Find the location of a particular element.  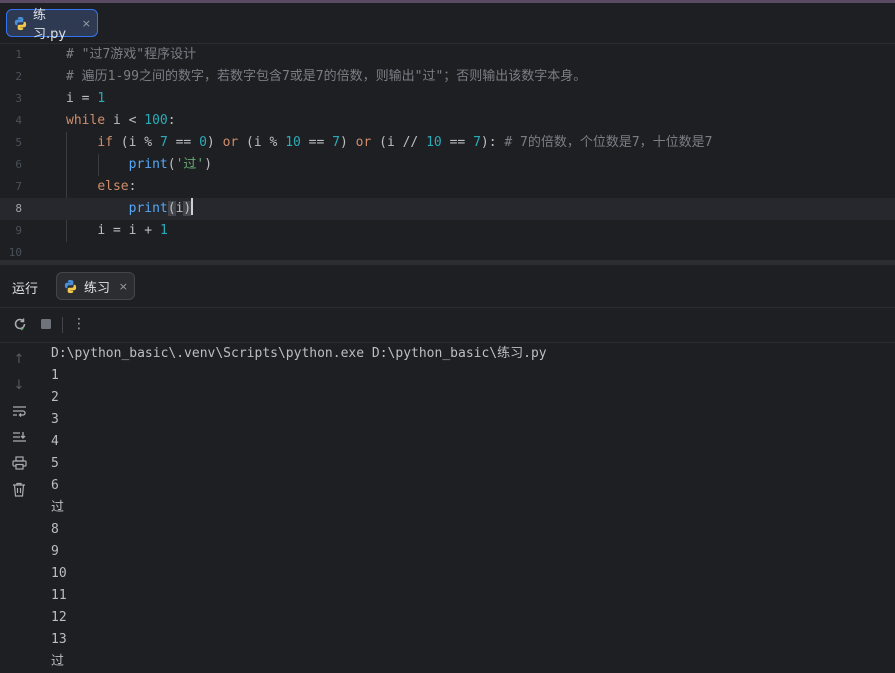

code-token: i is located at coordinates (70, 98).